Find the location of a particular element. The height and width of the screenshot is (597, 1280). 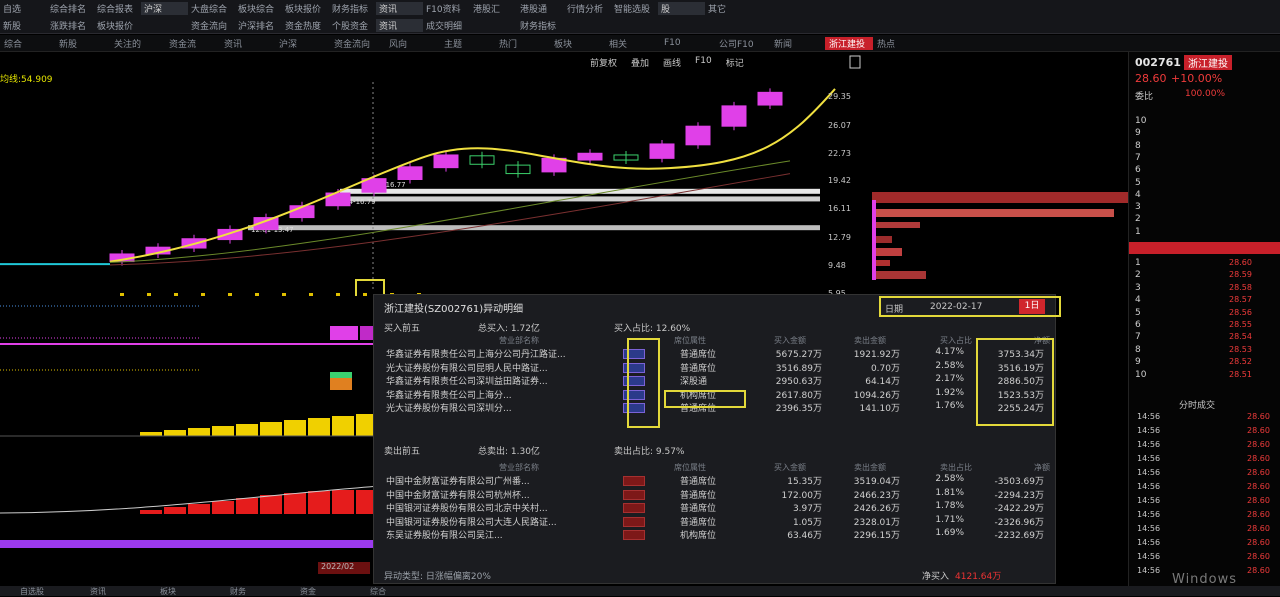

tab-item: 公司F10 is located at coordinates (742, 43).